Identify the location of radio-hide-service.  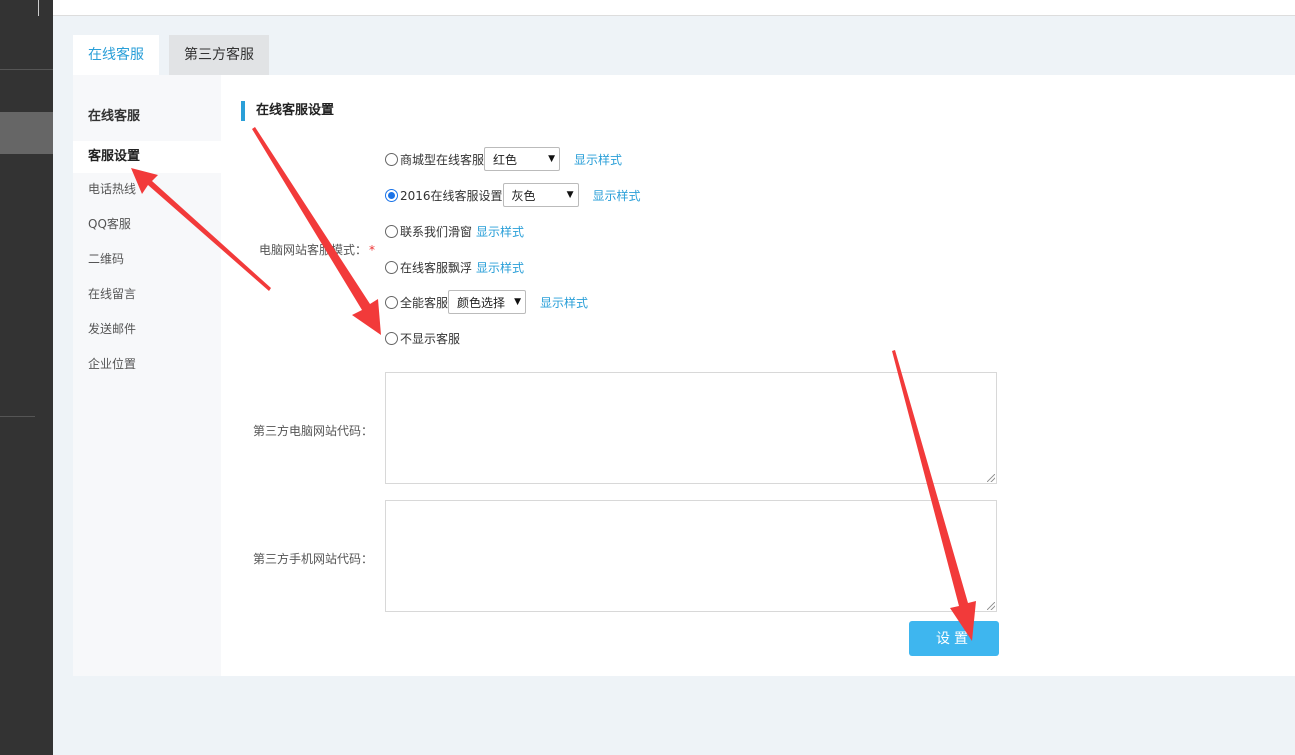
(391, 338).